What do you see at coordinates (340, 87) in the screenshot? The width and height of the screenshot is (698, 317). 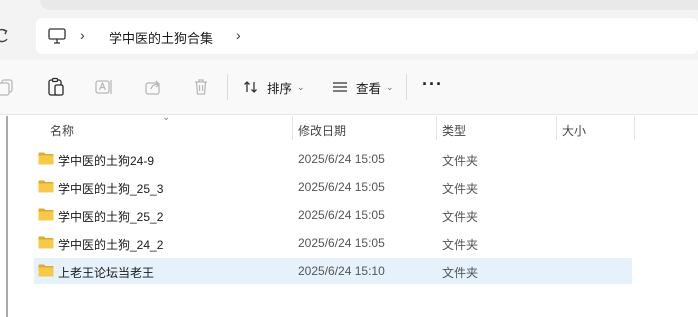 I see `view-list-icon` at bounding box center [340, 87].